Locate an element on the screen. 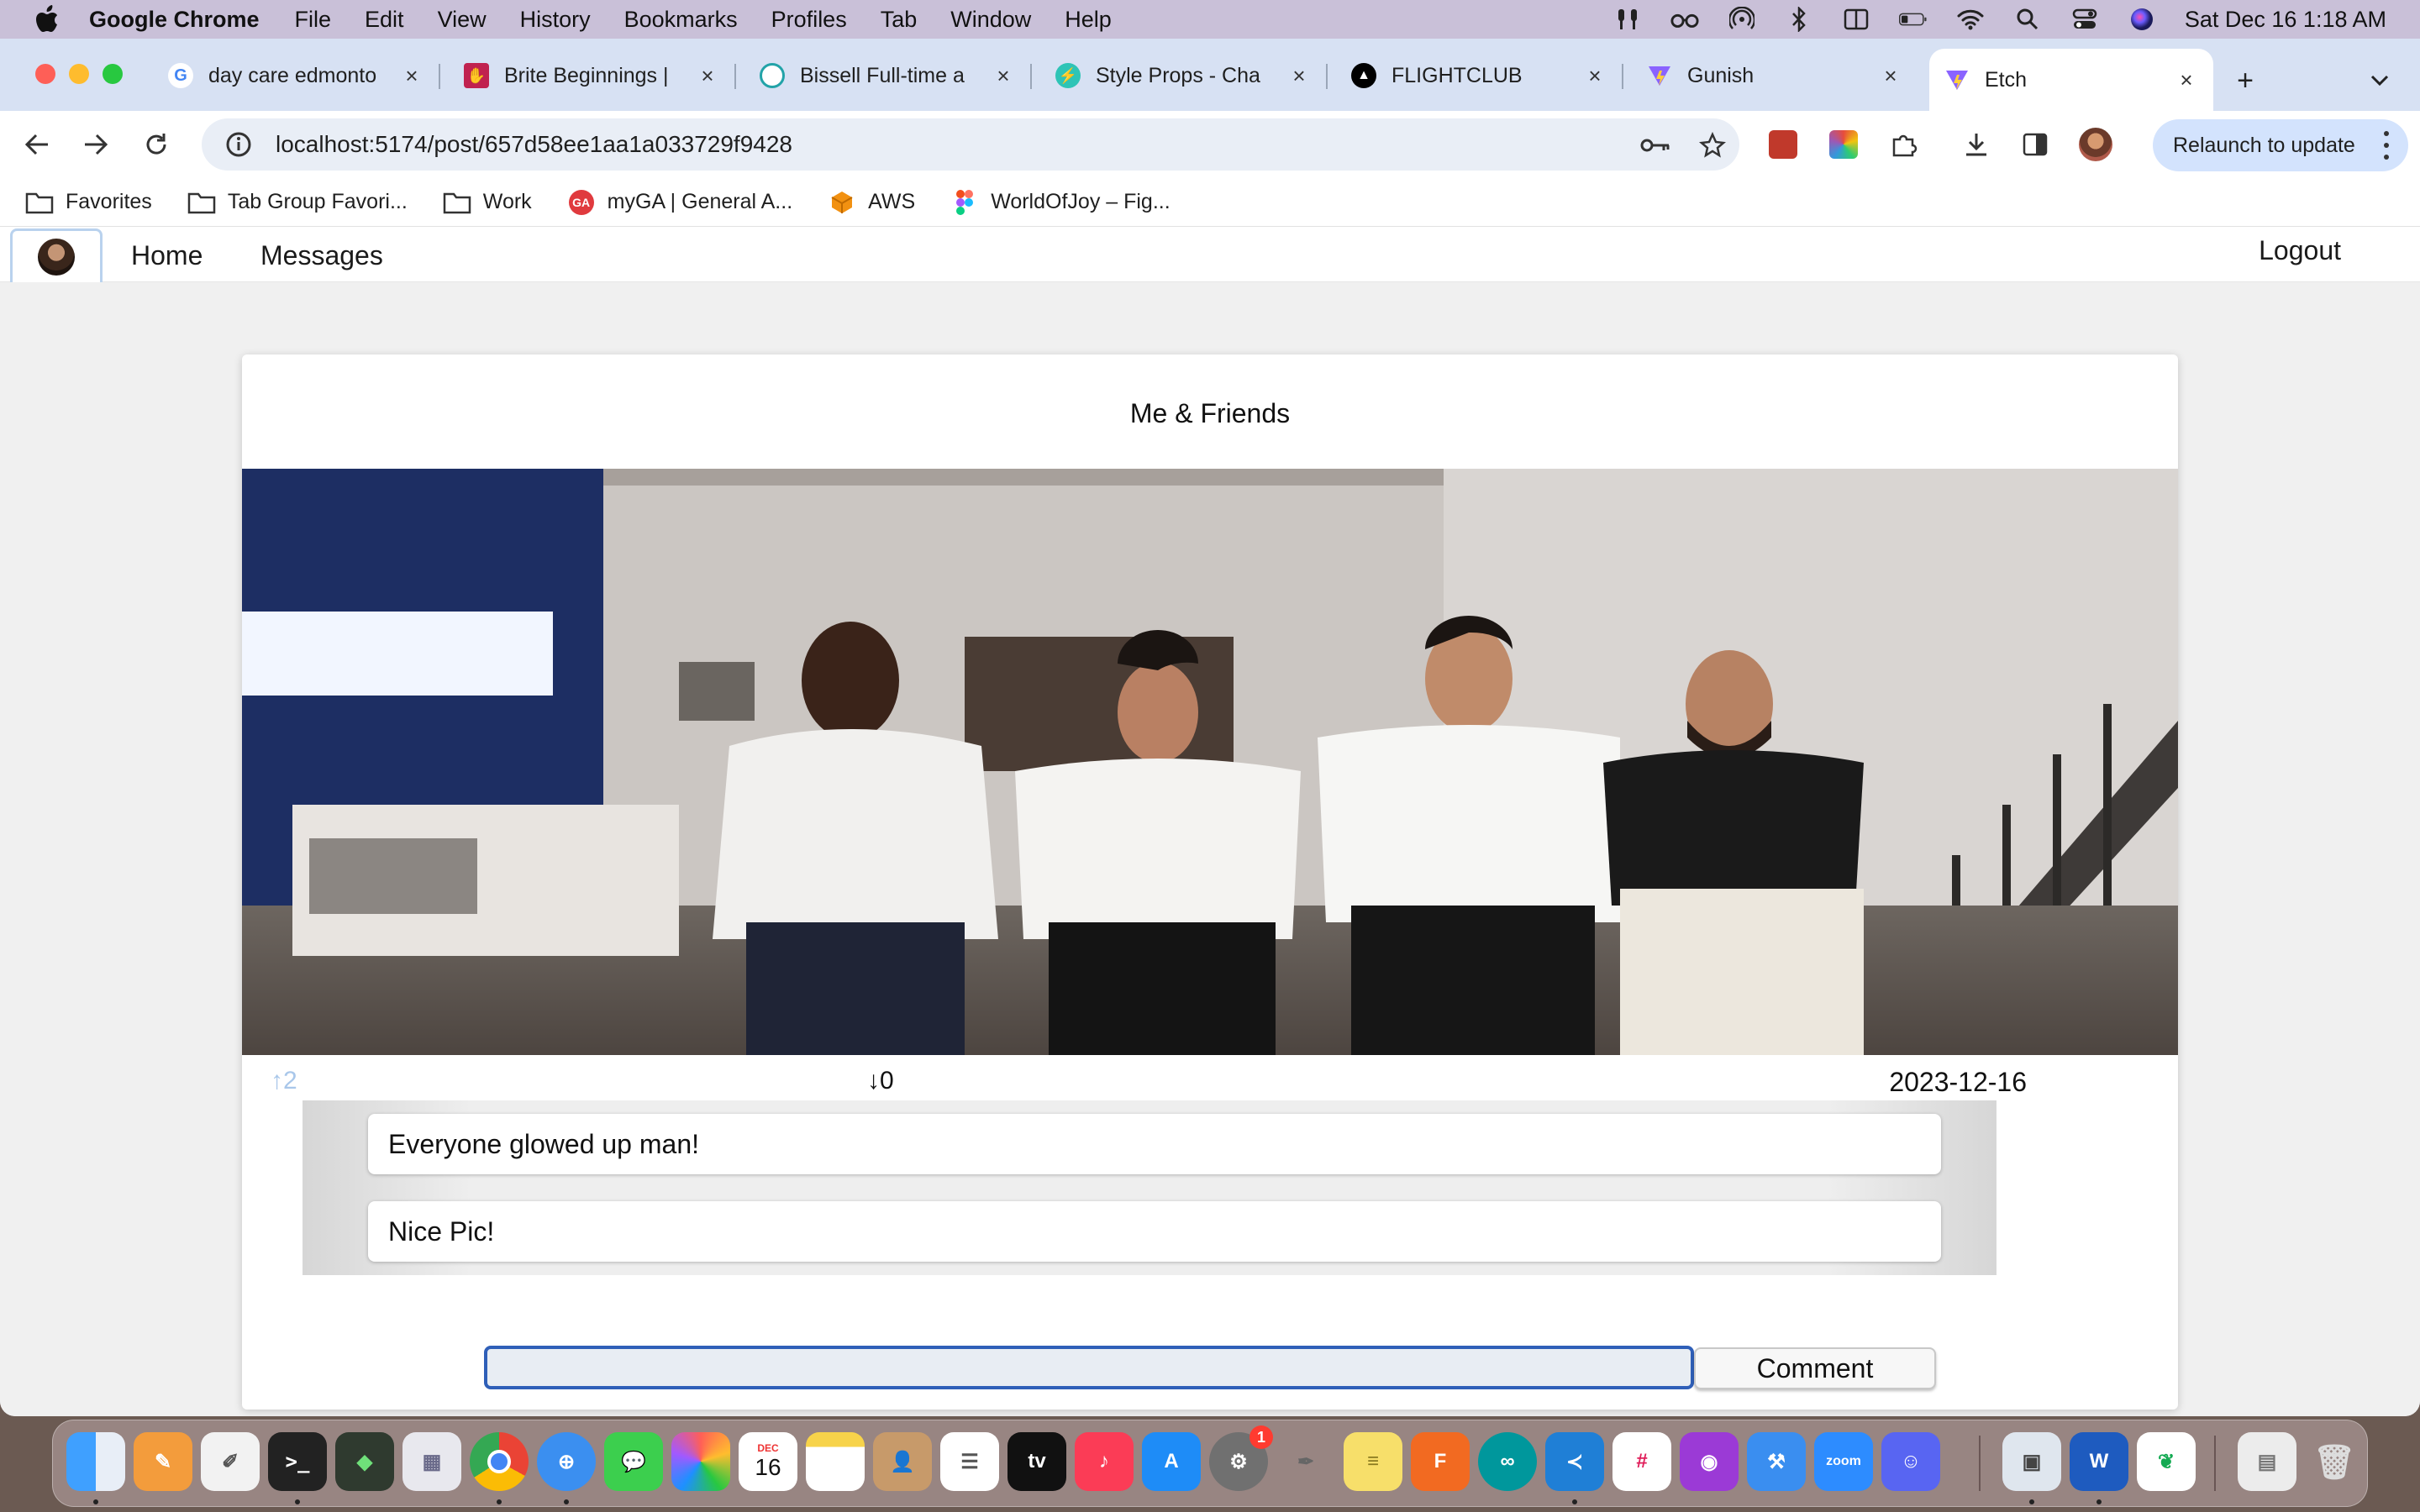 This screenshot has width=2420, height=1512. extension-colorzilla-icon is located at coordinates (1844, 144).